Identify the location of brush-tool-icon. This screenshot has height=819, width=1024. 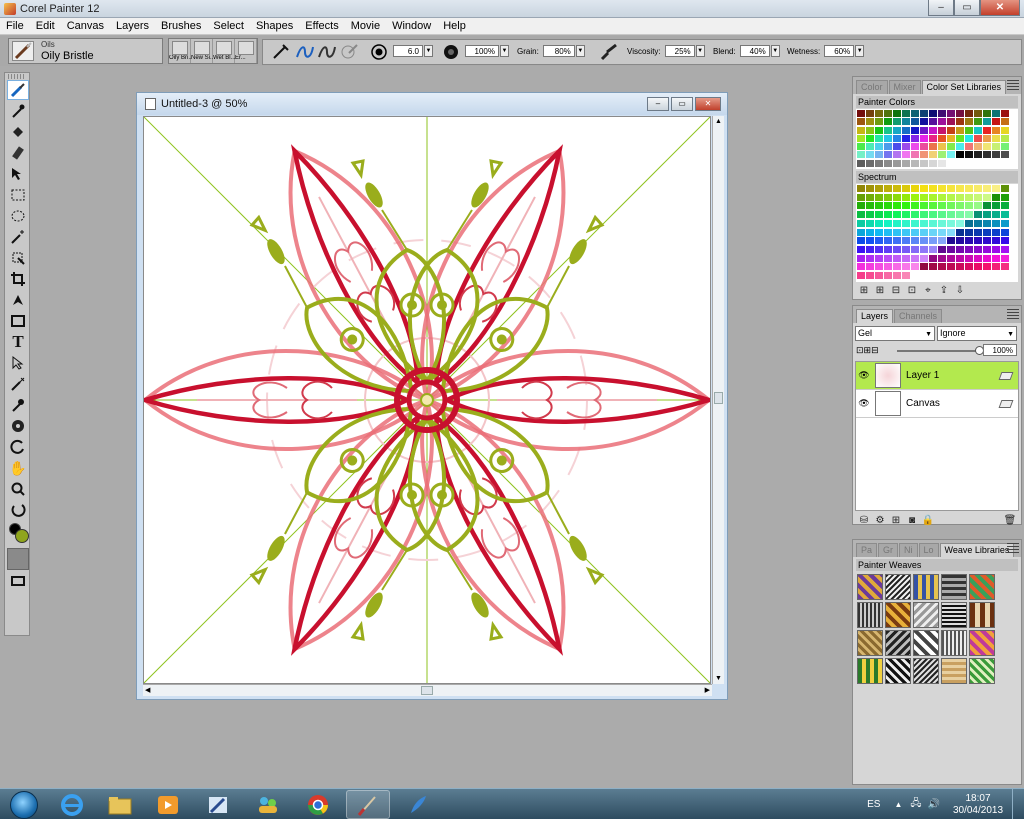
(18, 90).